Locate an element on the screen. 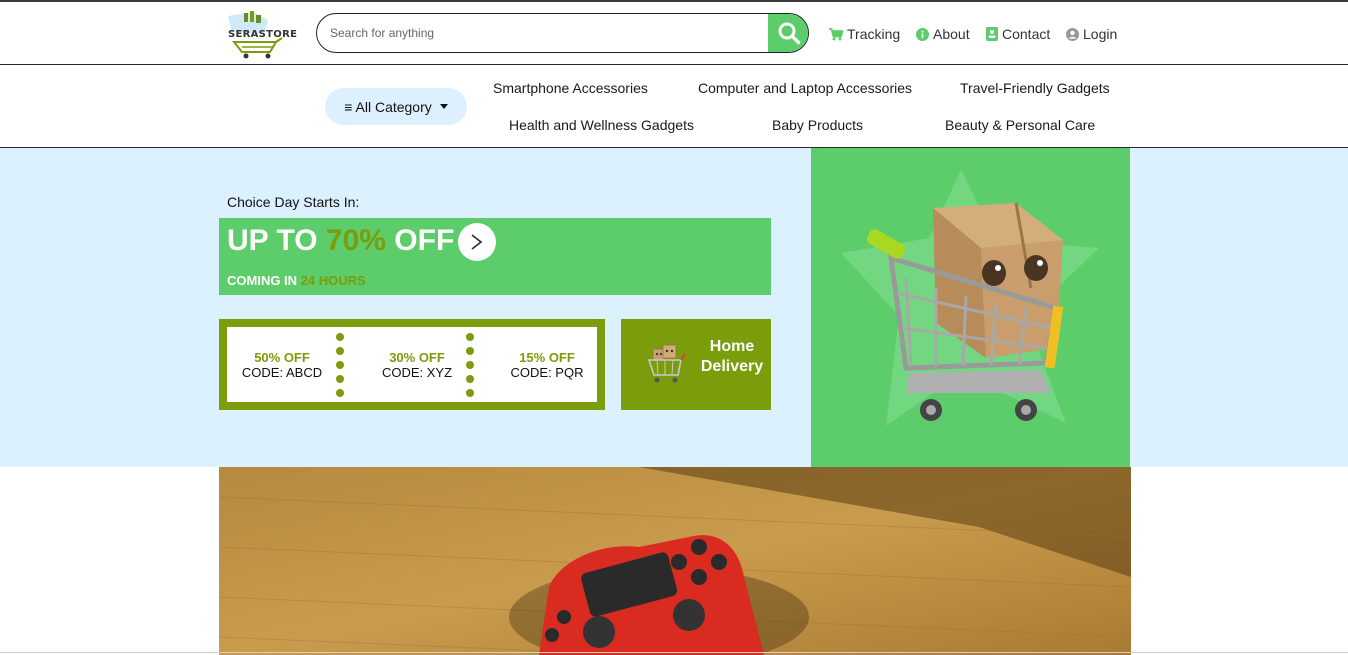  all-category-dropdown: ≡ All Category is located at coordinates (396, 106).